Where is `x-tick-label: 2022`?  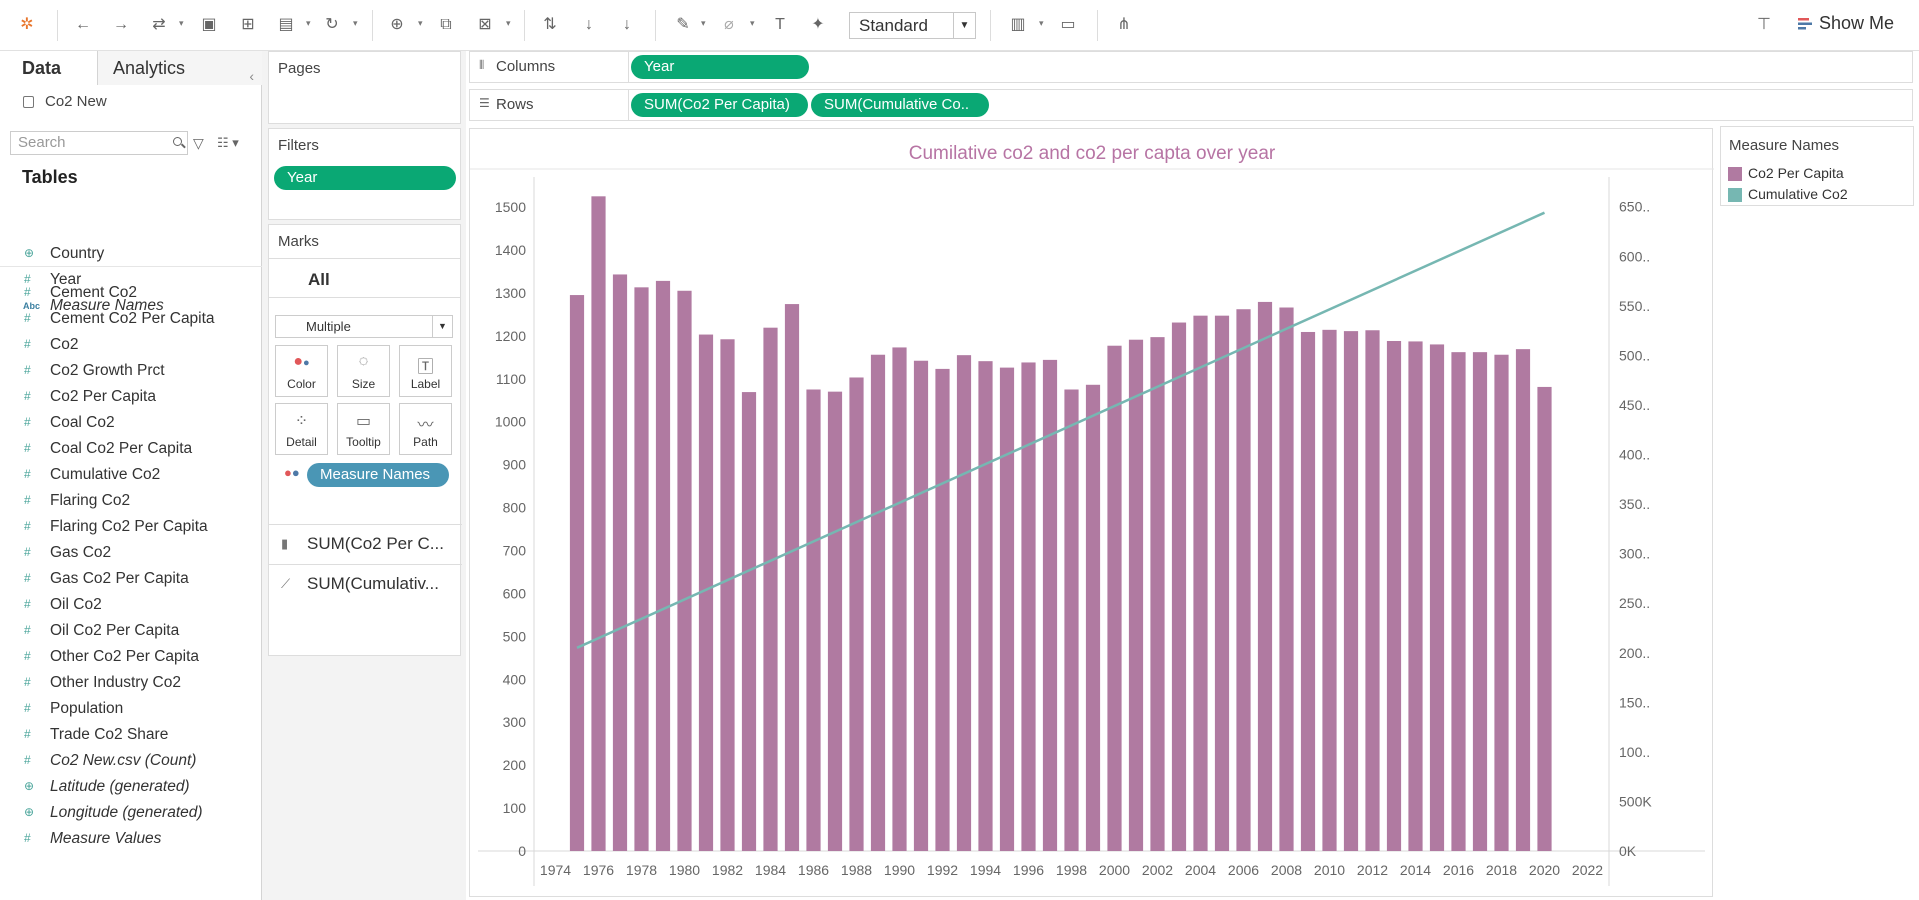
x-tick-label: 2022 is located at coordinates (1587, 870).